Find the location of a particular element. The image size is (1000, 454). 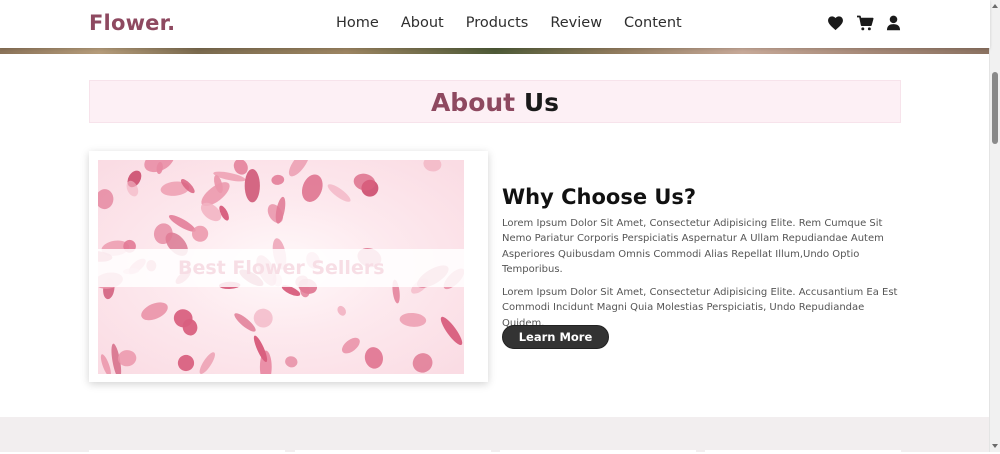

scroll-down-arrow is located at coordinates (995, 446).